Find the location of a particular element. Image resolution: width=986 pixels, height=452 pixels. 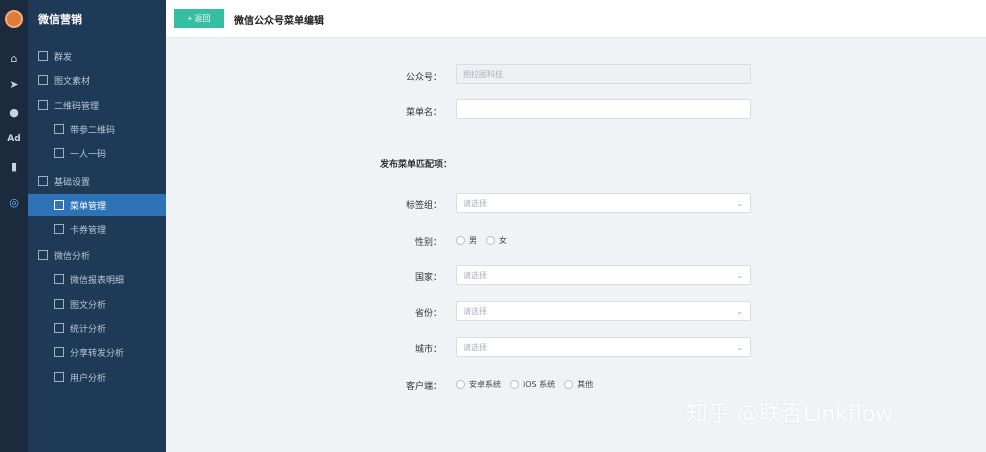

sidebar-item-article-analysis: 图文分析 is located at coordinates (97, 304).